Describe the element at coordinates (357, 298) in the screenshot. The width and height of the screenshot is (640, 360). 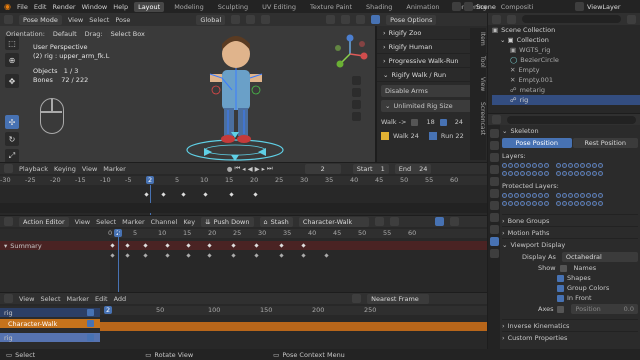
I see `nla-filter-icon` at that location.